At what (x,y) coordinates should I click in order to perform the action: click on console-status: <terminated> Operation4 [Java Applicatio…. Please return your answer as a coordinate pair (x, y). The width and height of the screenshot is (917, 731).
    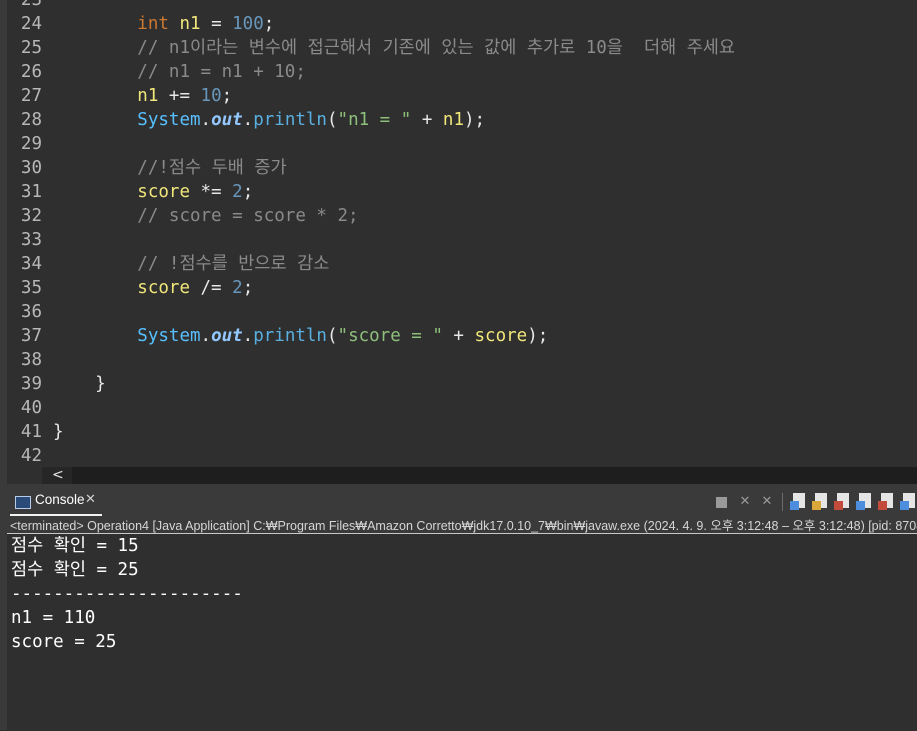
    Looking at the image, I should click on (463, 526).